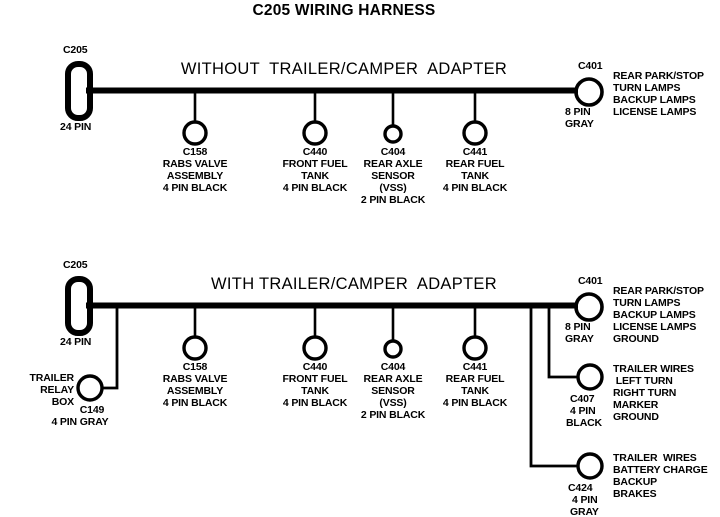 This screenshot has width=720, height=517. What do you see at coordinates (475, 348) in the screenshot?
I see `connector-c441-bottom` at bounding box center [475, 348].